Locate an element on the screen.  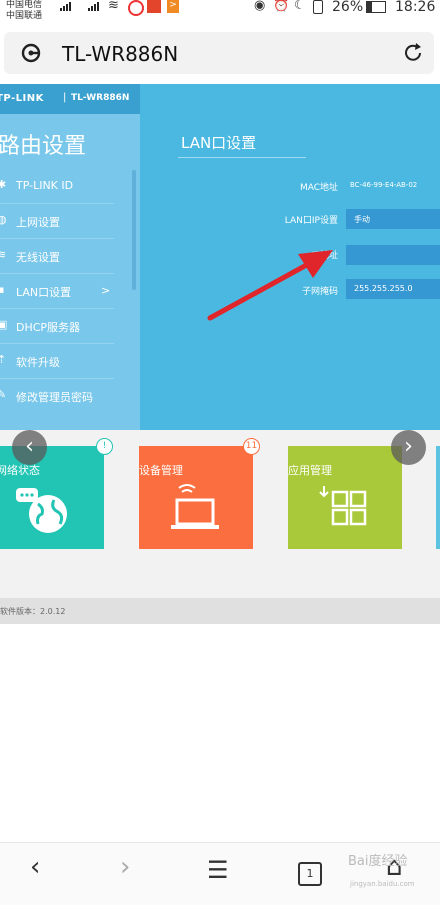
card-app-management: 应用管理 is located at coordinates (345, 497).